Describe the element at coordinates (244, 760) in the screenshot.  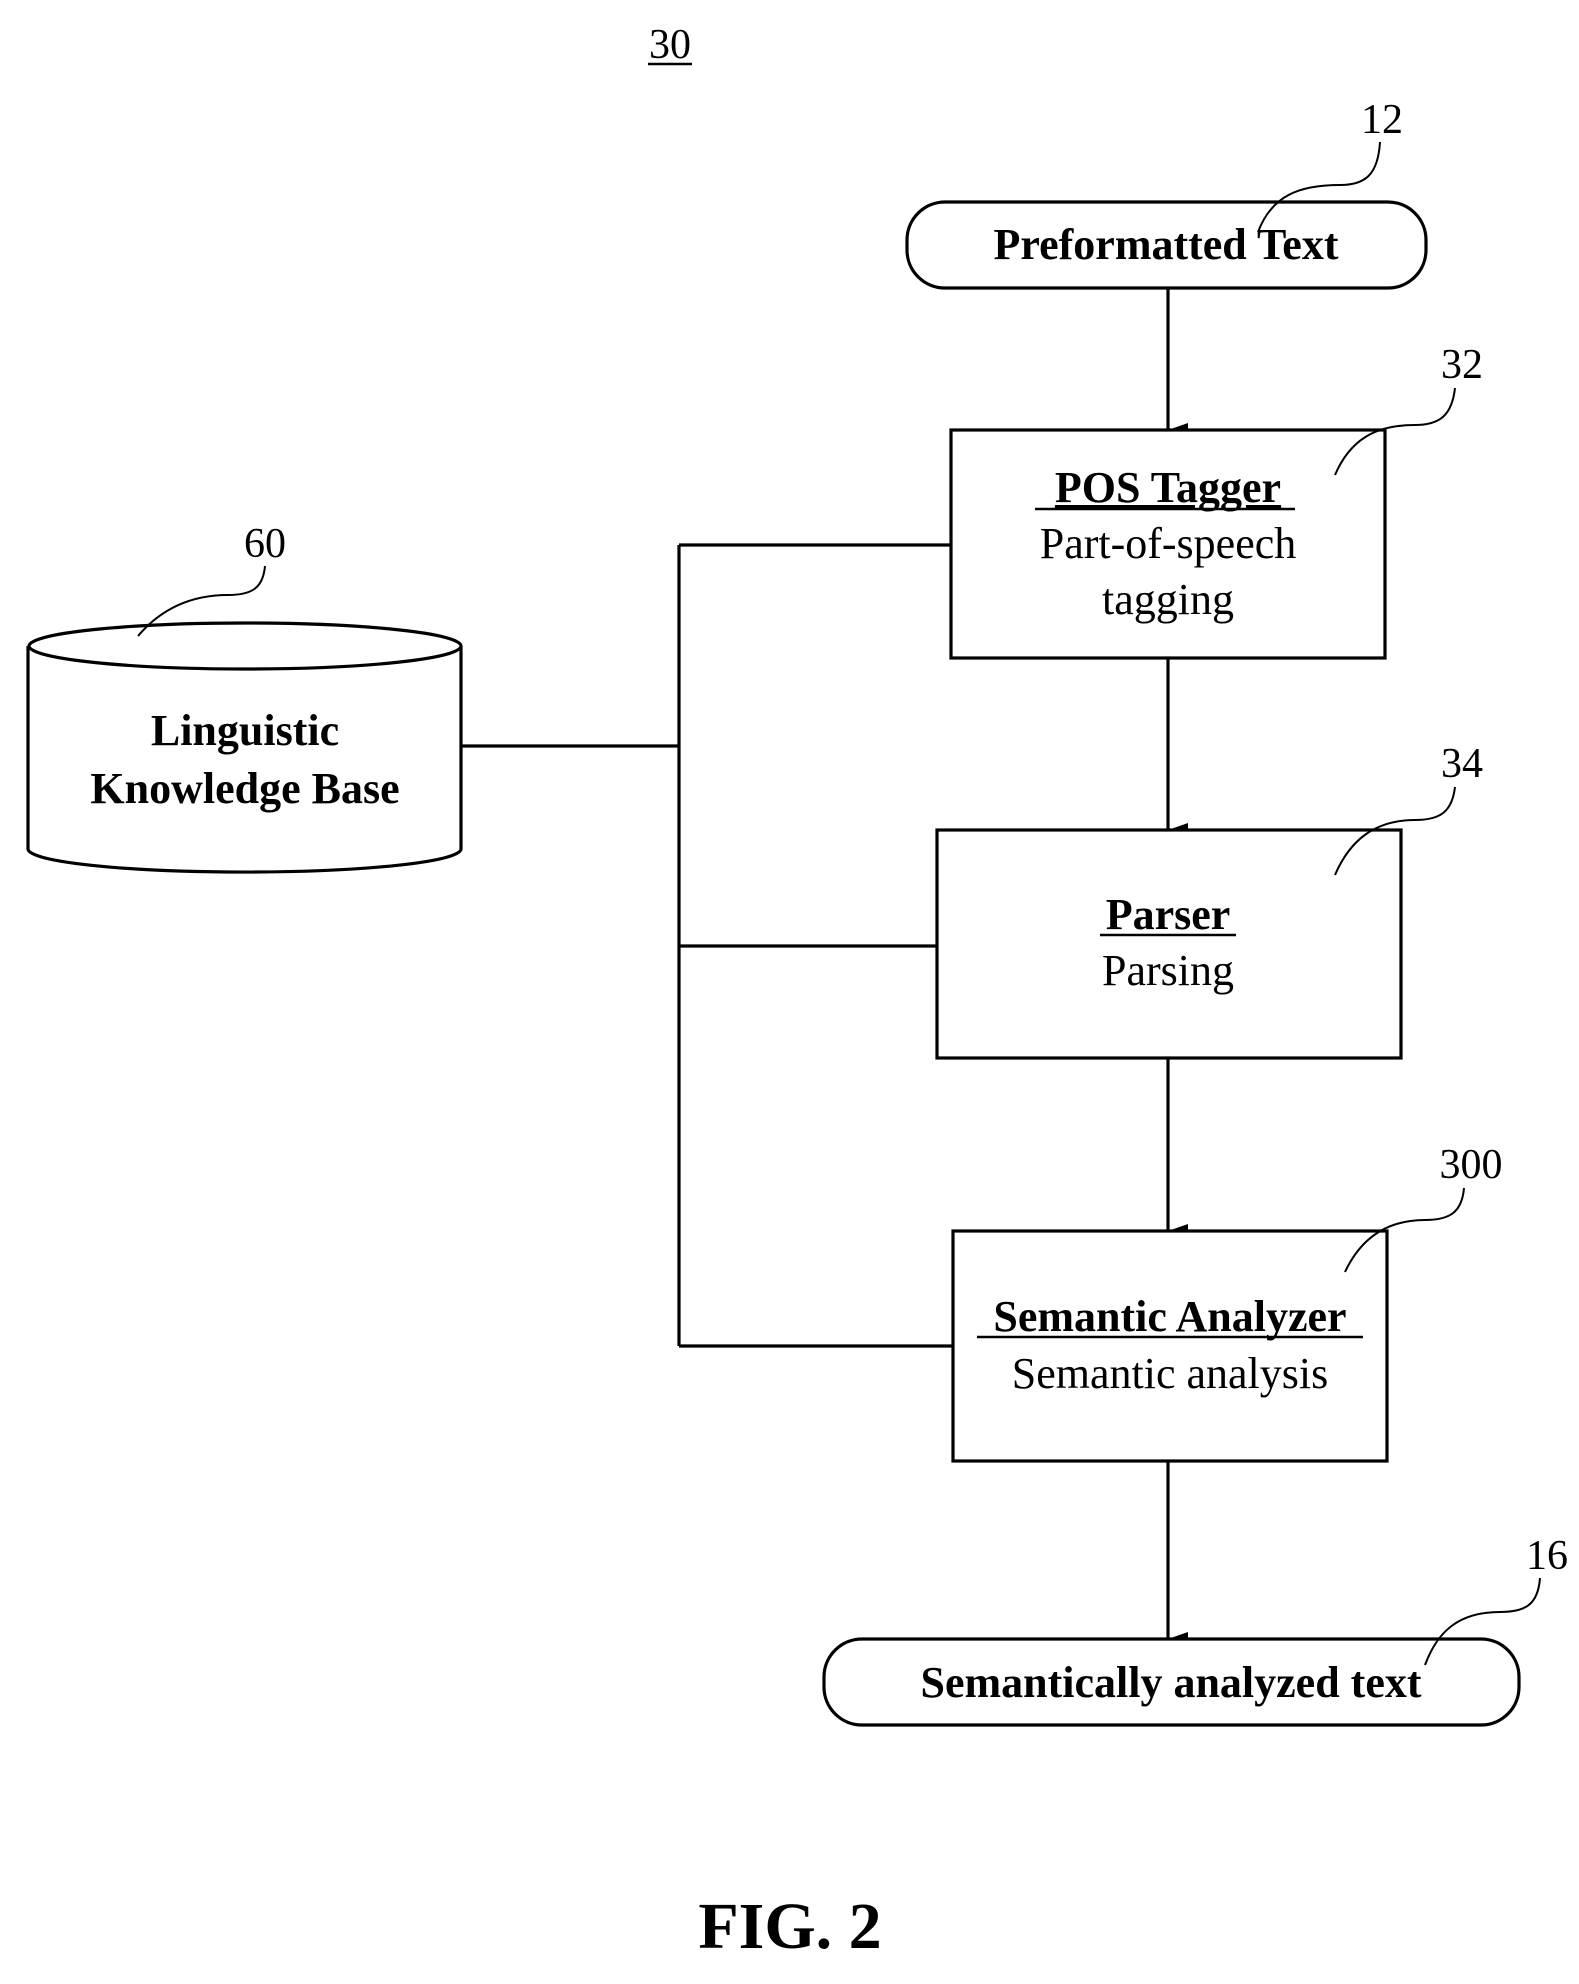
I see `database-cylinder-body` at that location.